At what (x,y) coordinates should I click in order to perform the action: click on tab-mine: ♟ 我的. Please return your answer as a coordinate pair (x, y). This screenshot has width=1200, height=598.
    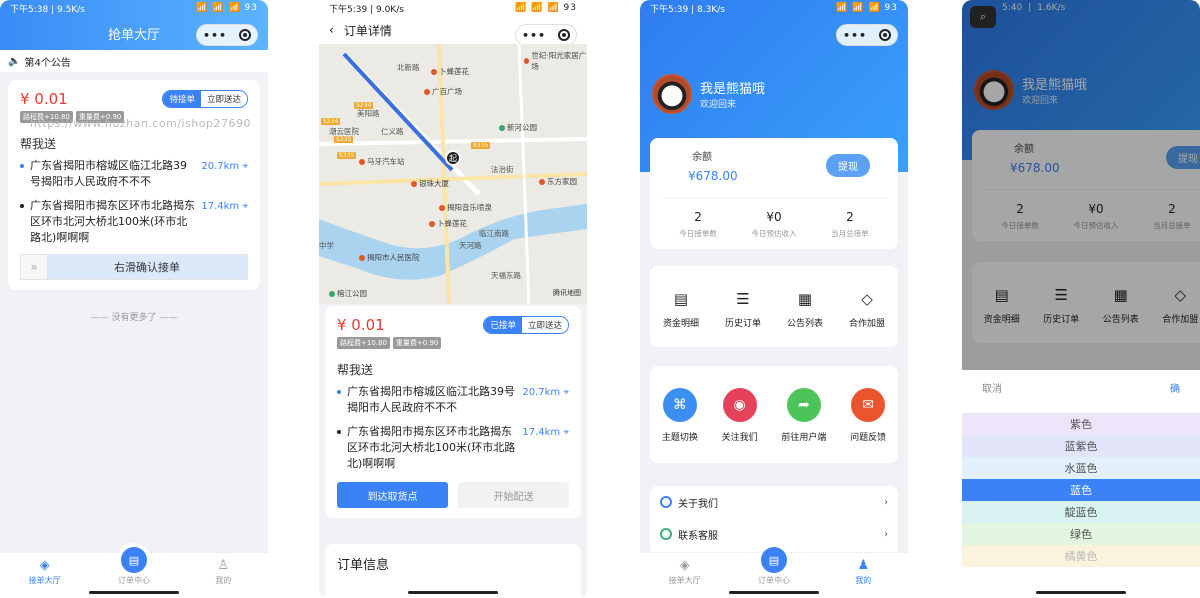
    Looking at the image, I should click on (863, 572).